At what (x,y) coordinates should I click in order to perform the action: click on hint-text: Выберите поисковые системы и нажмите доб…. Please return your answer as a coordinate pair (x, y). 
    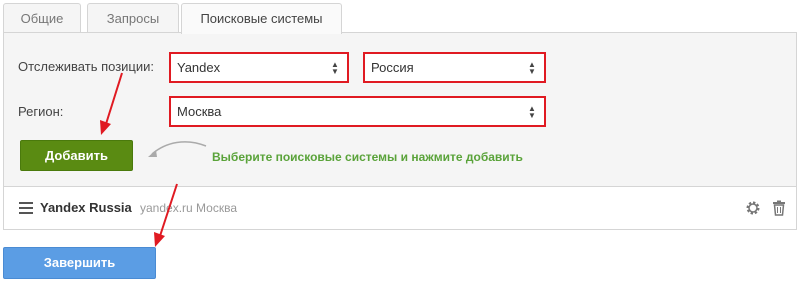
    Looking at the image, I should click on (367, 157).